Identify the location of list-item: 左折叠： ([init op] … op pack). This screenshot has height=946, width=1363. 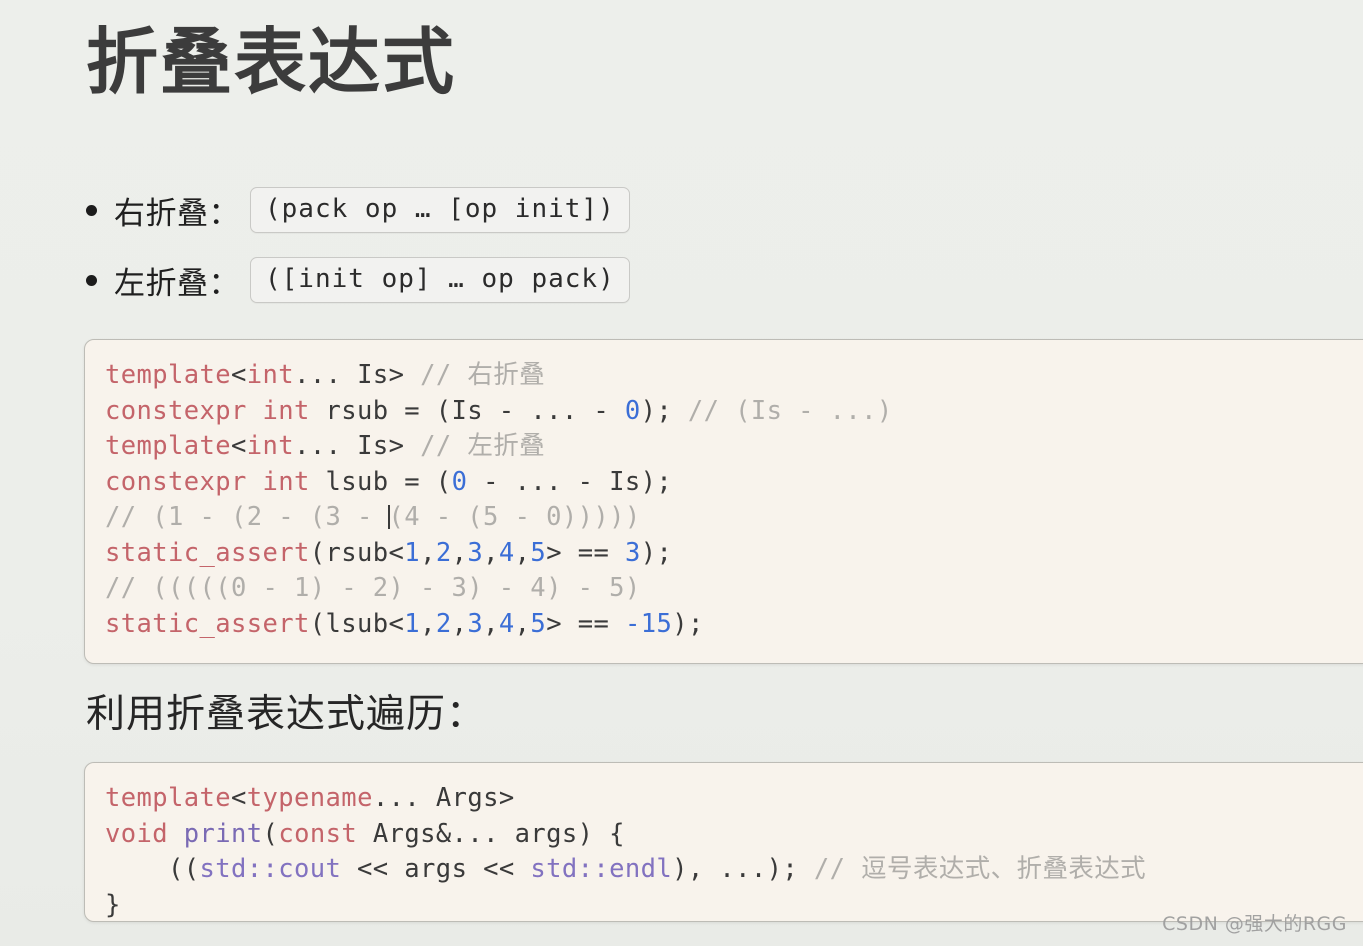
(636, 280).